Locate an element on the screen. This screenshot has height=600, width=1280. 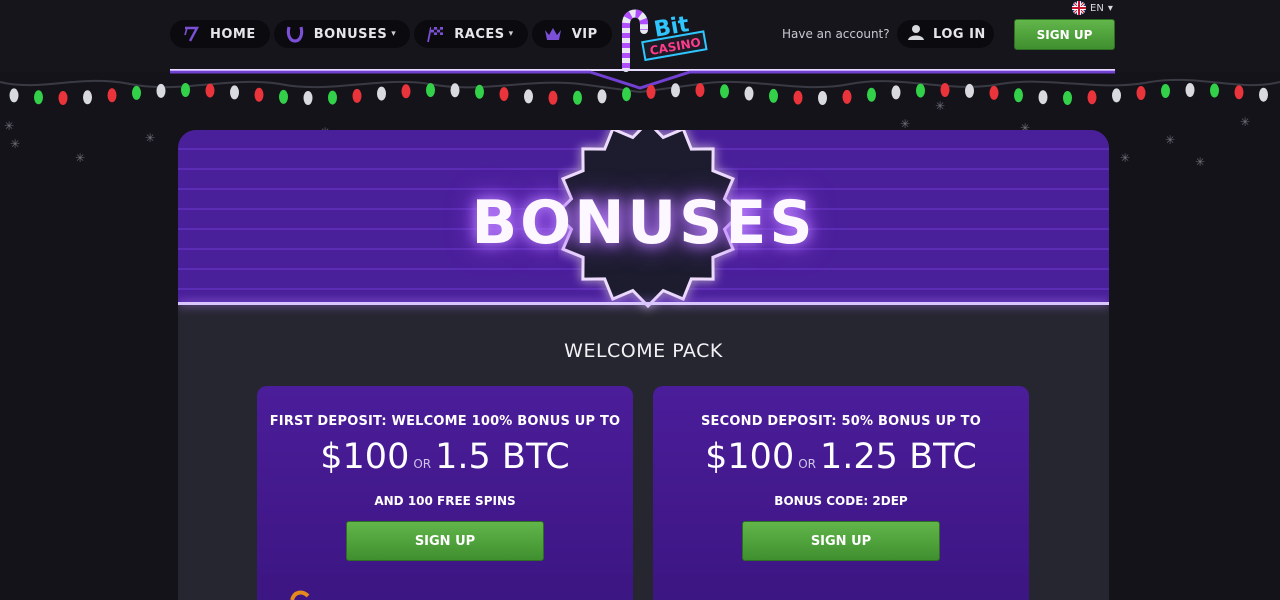
slot-seven-icon is located at coordinates (191, 34).